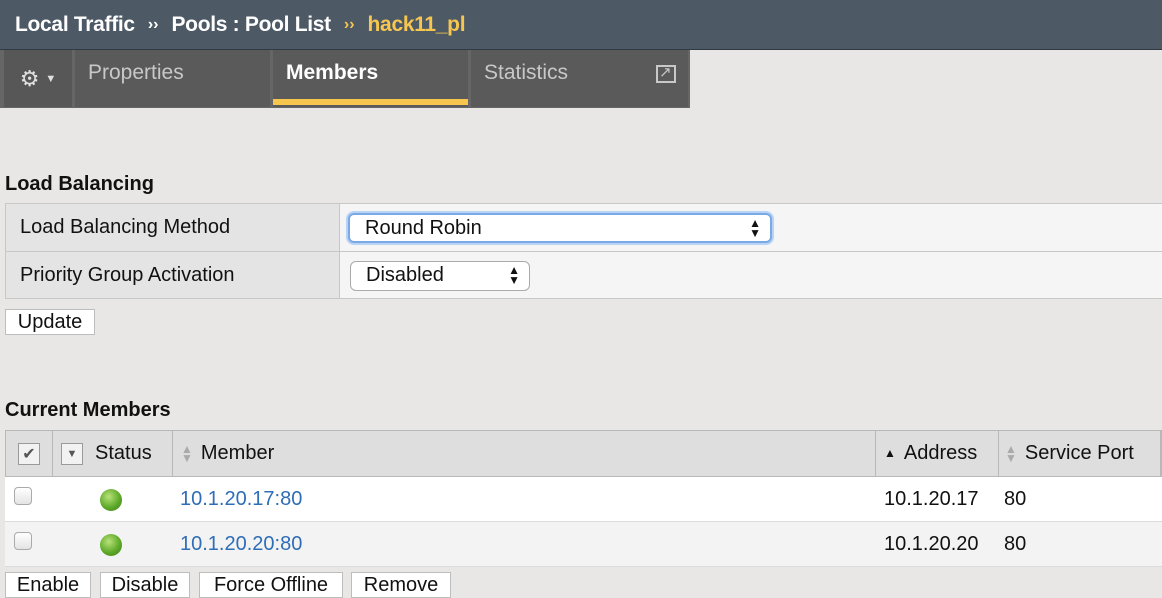 This screenshot has height=598, width=1162. I want to click on chevron-down-icon: ▼, so click(51, 78).